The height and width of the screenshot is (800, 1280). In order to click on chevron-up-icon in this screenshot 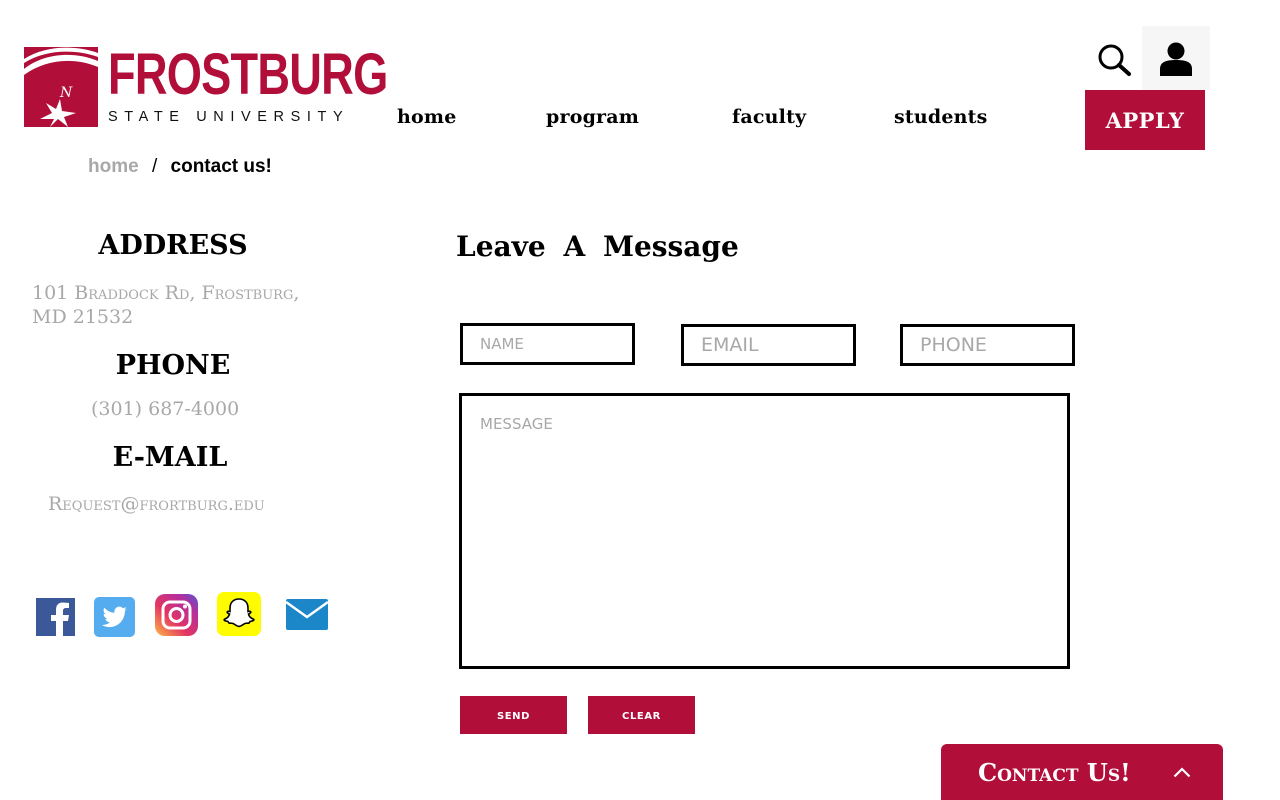, I will do `click(1182, 772)`.